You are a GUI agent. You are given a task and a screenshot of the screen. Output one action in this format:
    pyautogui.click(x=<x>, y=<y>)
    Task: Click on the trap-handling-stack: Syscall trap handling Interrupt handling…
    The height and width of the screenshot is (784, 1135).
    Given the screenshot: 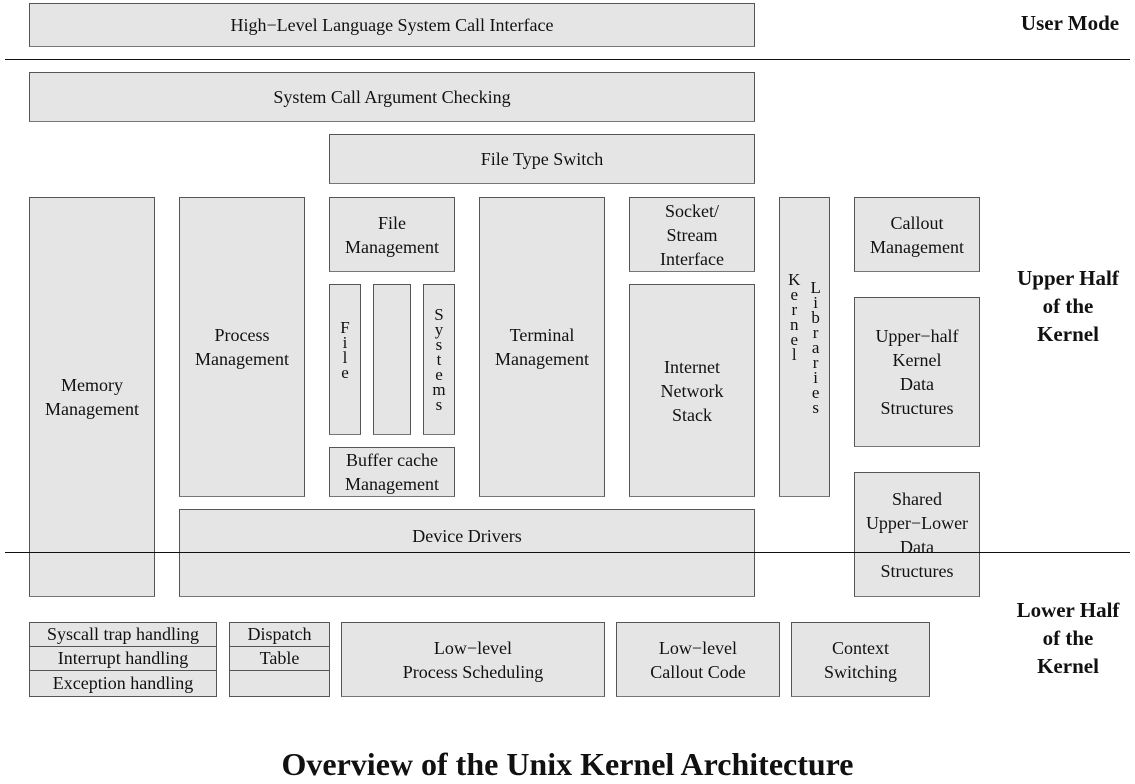 What is the action you would take?
    pyautogui.click(x=123, y=659)
    